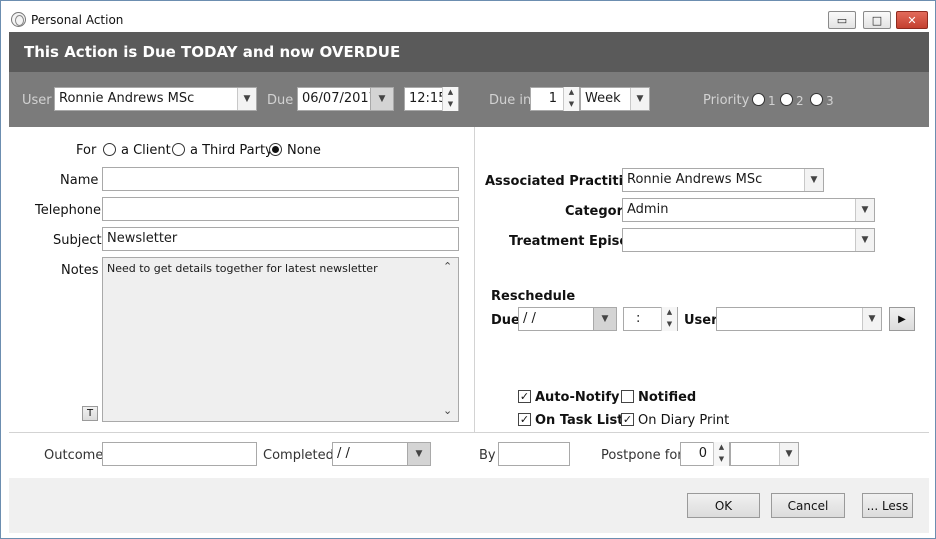 The image size is (936, 539). What do you see at coordinates (571, 99) in the screenshot?
I see `due-in-spinner: ▲ ▼` at bounding box center [571, 99].